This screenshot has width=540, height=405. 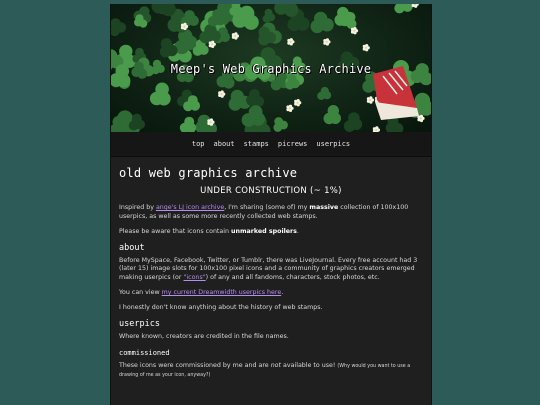 What do you see at coordinates (222, 292) in the screenshot?
I see `dreamwidth-link: my current Dreamwidth userpics here` at bounding box center [222, 292].